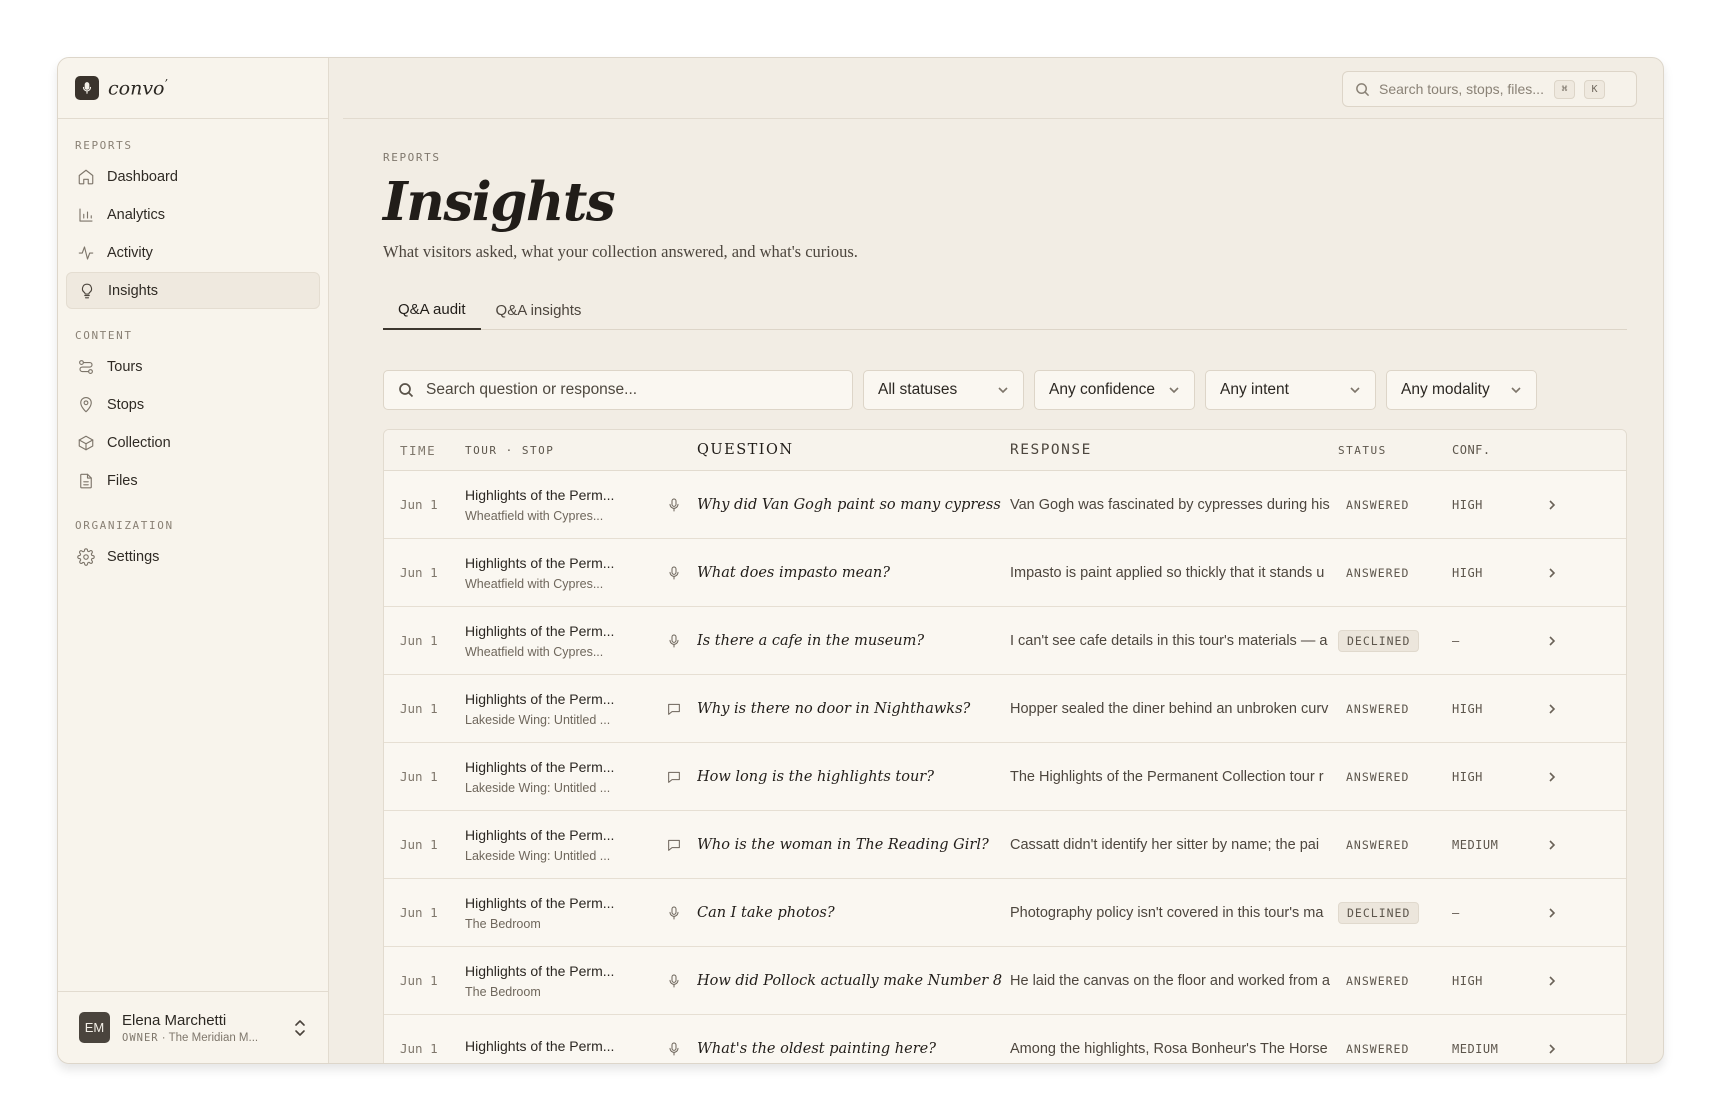 This screenshot has height=1112, width=1712. Describe the element at coordinates (300, 1028) in the screenshot. I see `chevron-up-down-icon` at that location.